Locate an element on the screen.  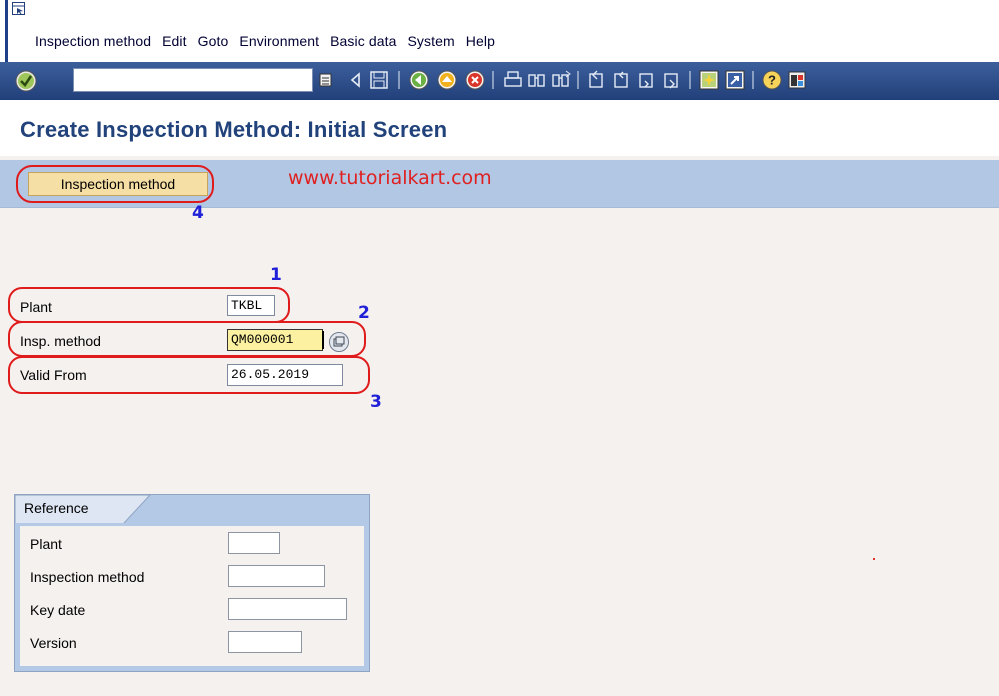
shortcut-icon is located at coordinates (735, 80).